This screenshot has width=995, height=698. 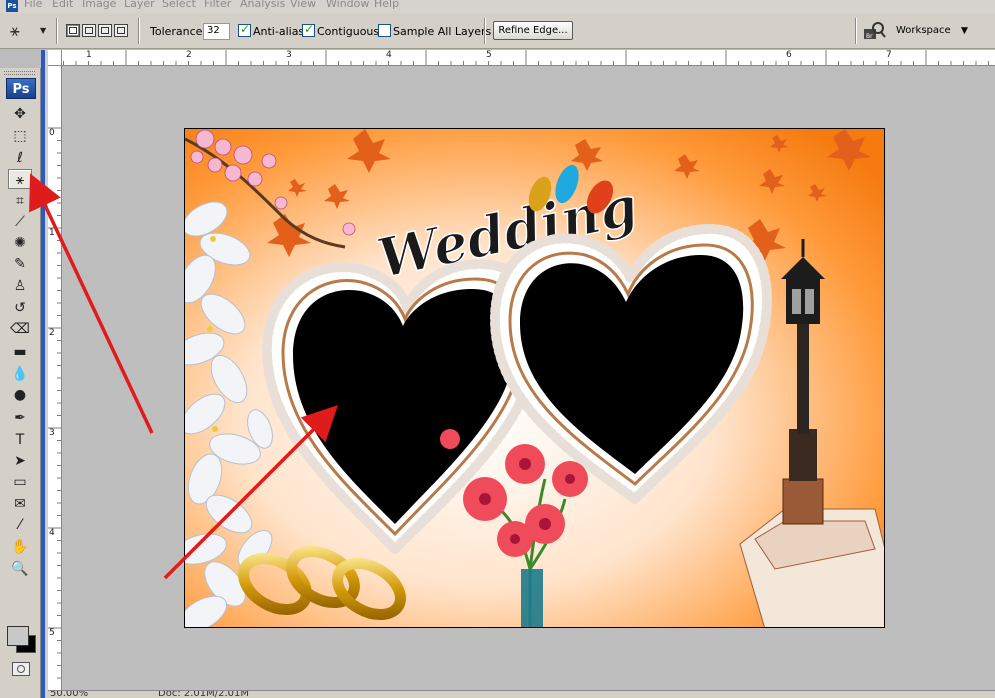 I want to click on type-tool-icon: T, so click(x=20, y=440).